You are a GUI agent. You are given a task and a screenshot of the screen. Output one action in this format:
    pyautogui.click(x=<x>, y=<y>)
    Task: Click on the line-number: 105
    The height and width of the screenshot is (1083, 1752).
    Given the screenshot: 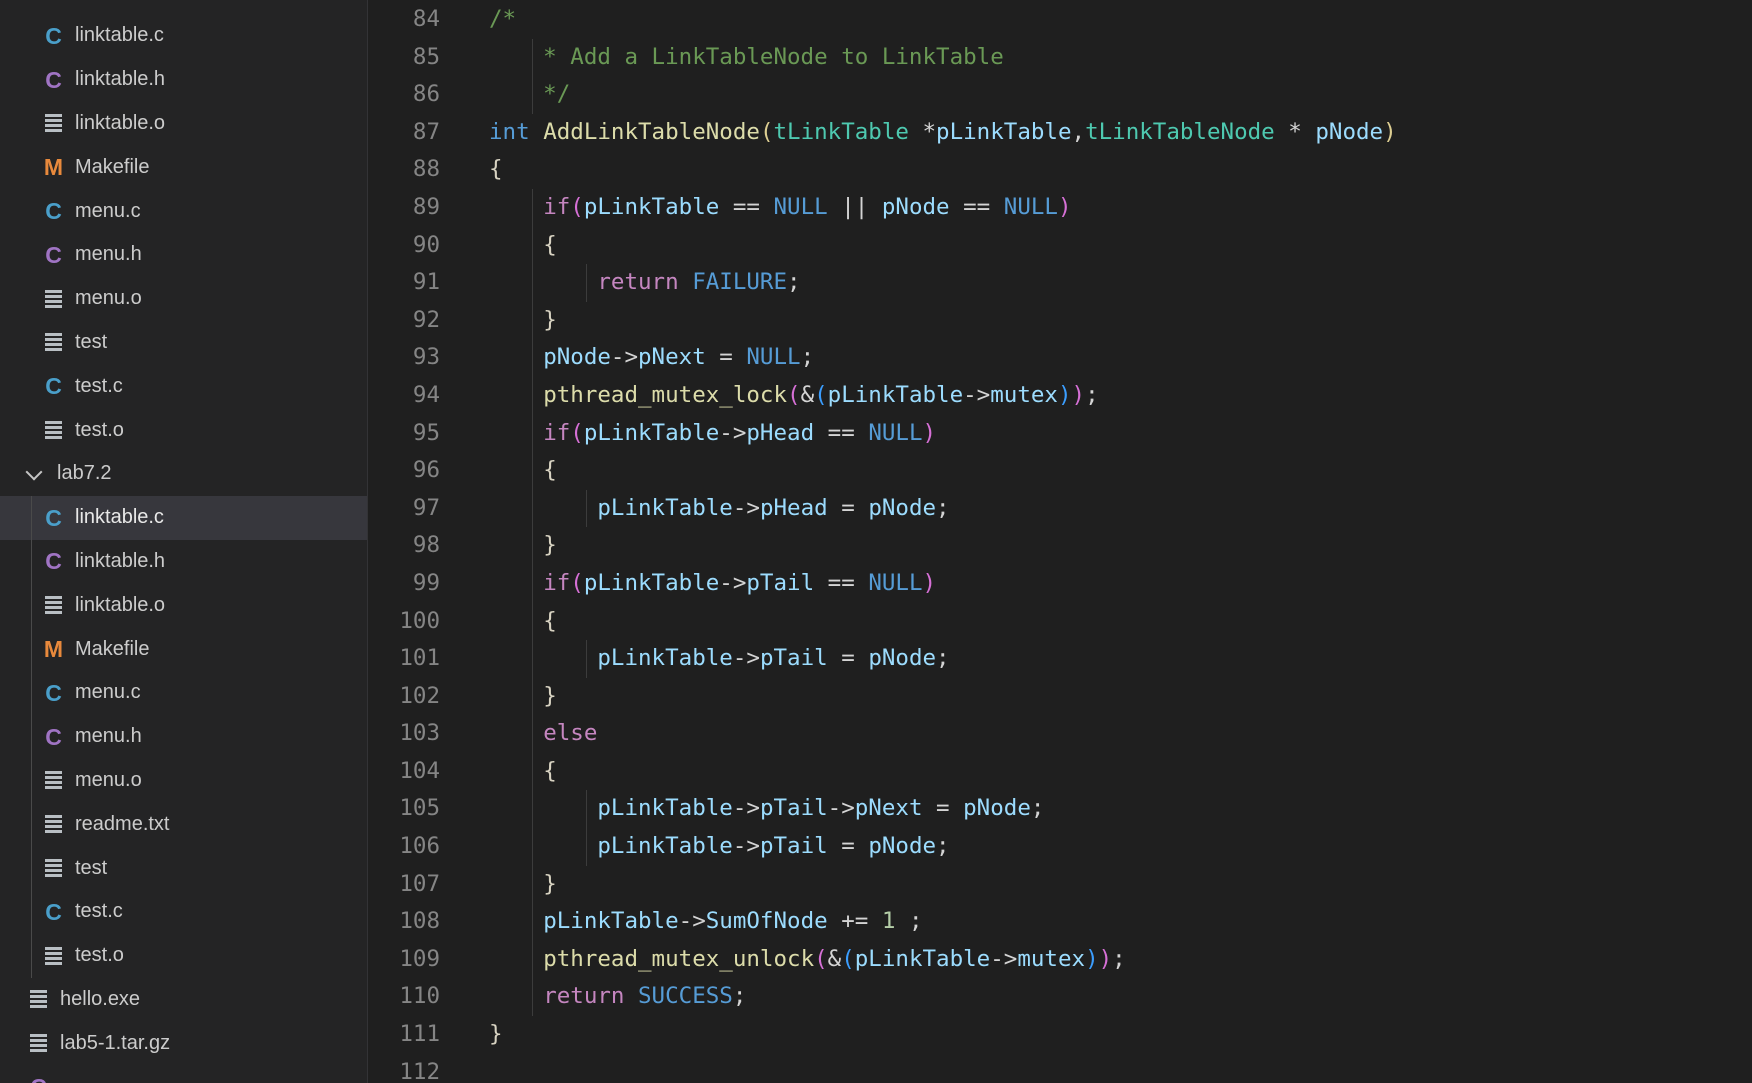 What is the action you would take?
    pyautogui.click(x=404, y=809)
    